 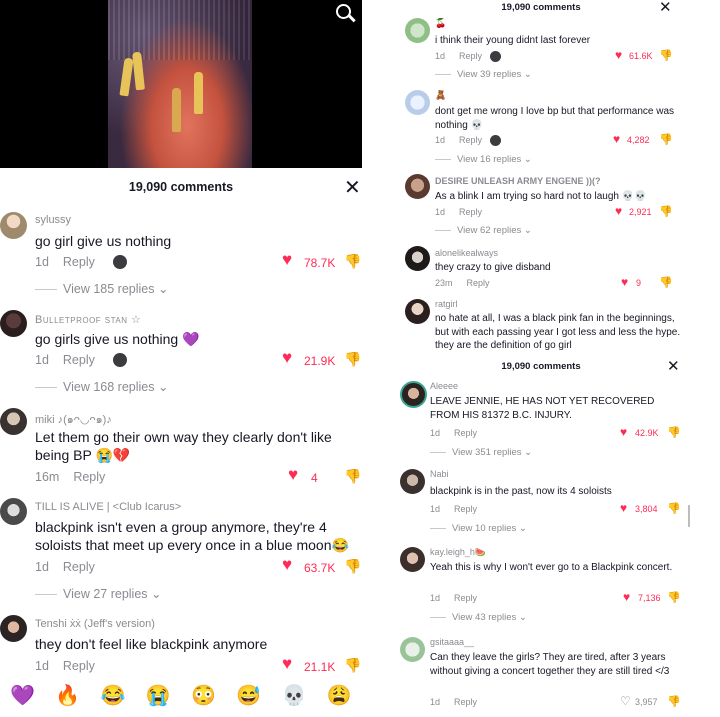 I want to click on comment-username: gsitaaaa__, so click(x=452, y=642).